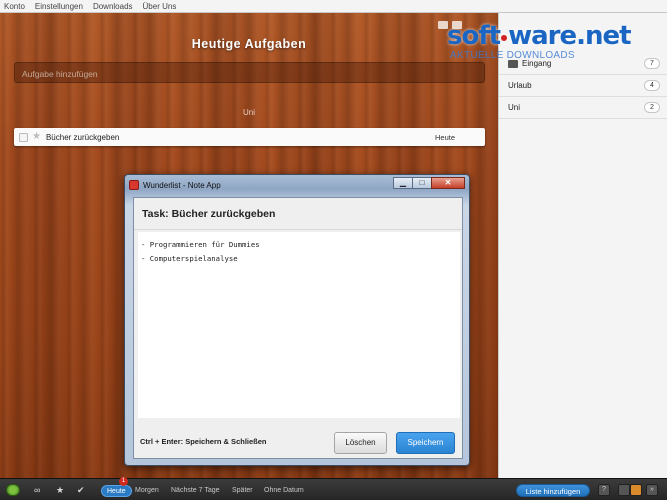 This screenshot has height=500, width=667. What do you see at coordinates (203, 441) in the screenshot?
I see `shortcut-hint: Ctrl + Enter: Speichern & Schließen` at bounding box center [203, 441].